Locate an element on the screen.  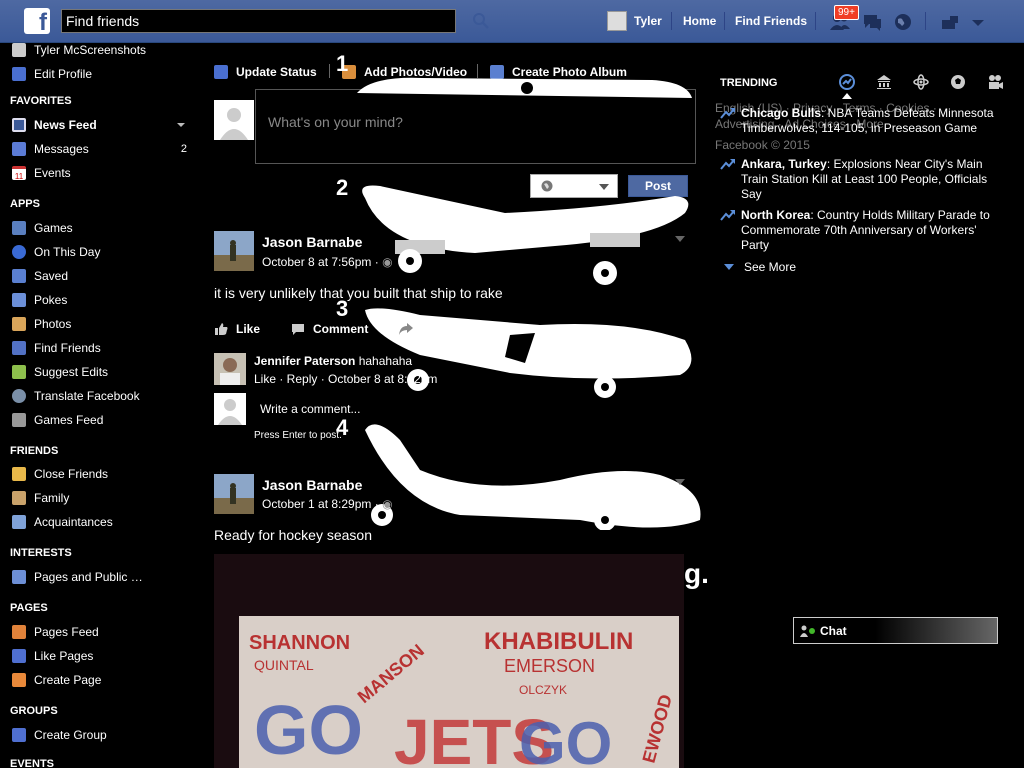
games-icon is located at coordinates (19, 228).